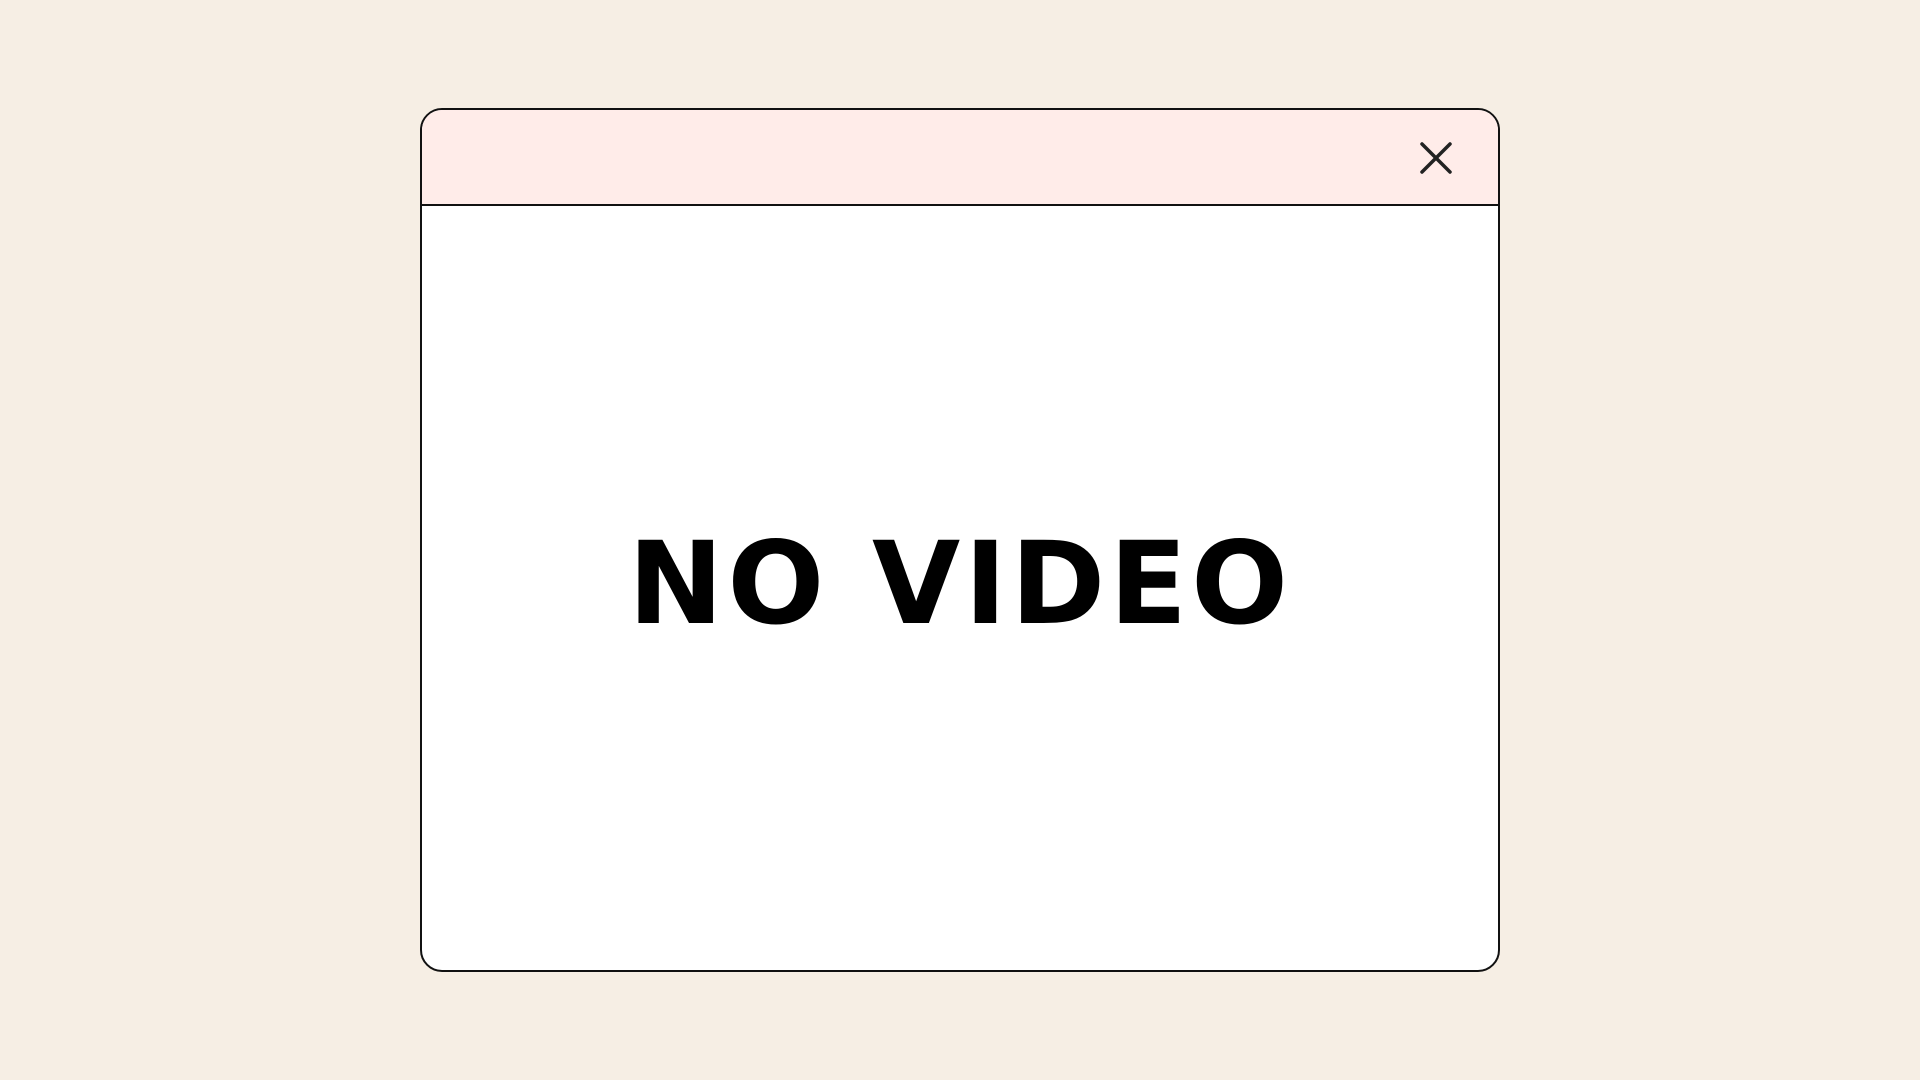 The width and height of the screenshot is (1920, 1080). I want to click on close-icon, so click(1436, 158).